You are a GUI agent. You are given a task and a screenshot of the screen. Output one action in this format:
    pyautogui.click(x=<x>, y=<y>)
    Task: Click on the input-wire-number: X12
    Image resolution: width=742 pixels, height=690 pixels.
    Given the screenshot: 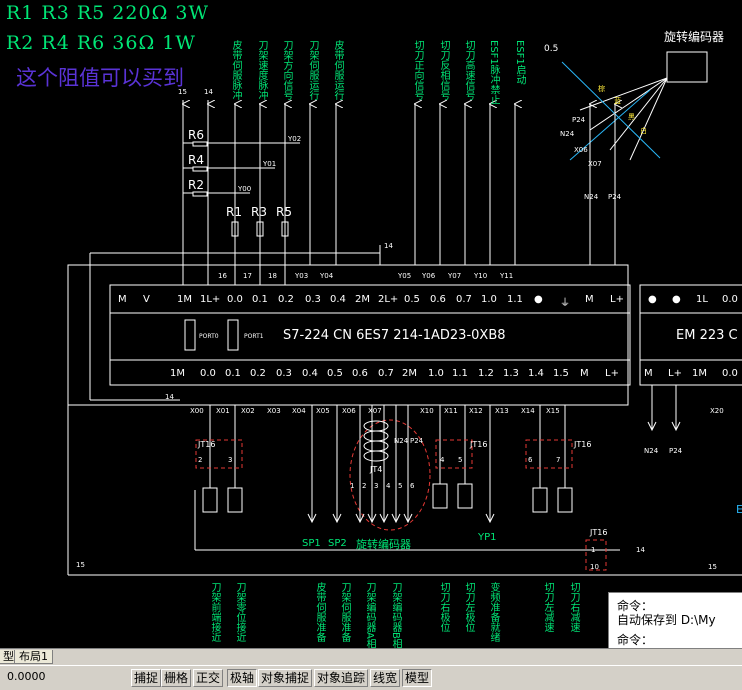 What is the action you would take?
    pyautogui.click(x=476, y=411)
    